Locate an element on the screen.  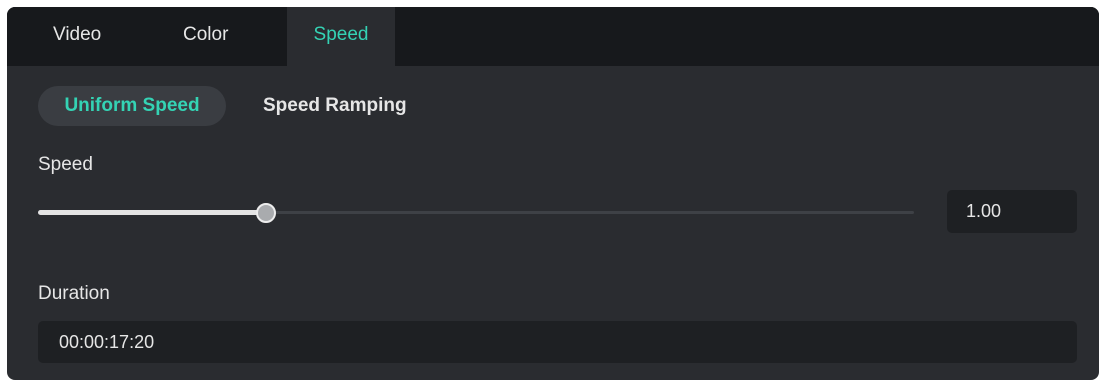
duration-input: 00:00:17:20 is located at coordinates (557, 342).